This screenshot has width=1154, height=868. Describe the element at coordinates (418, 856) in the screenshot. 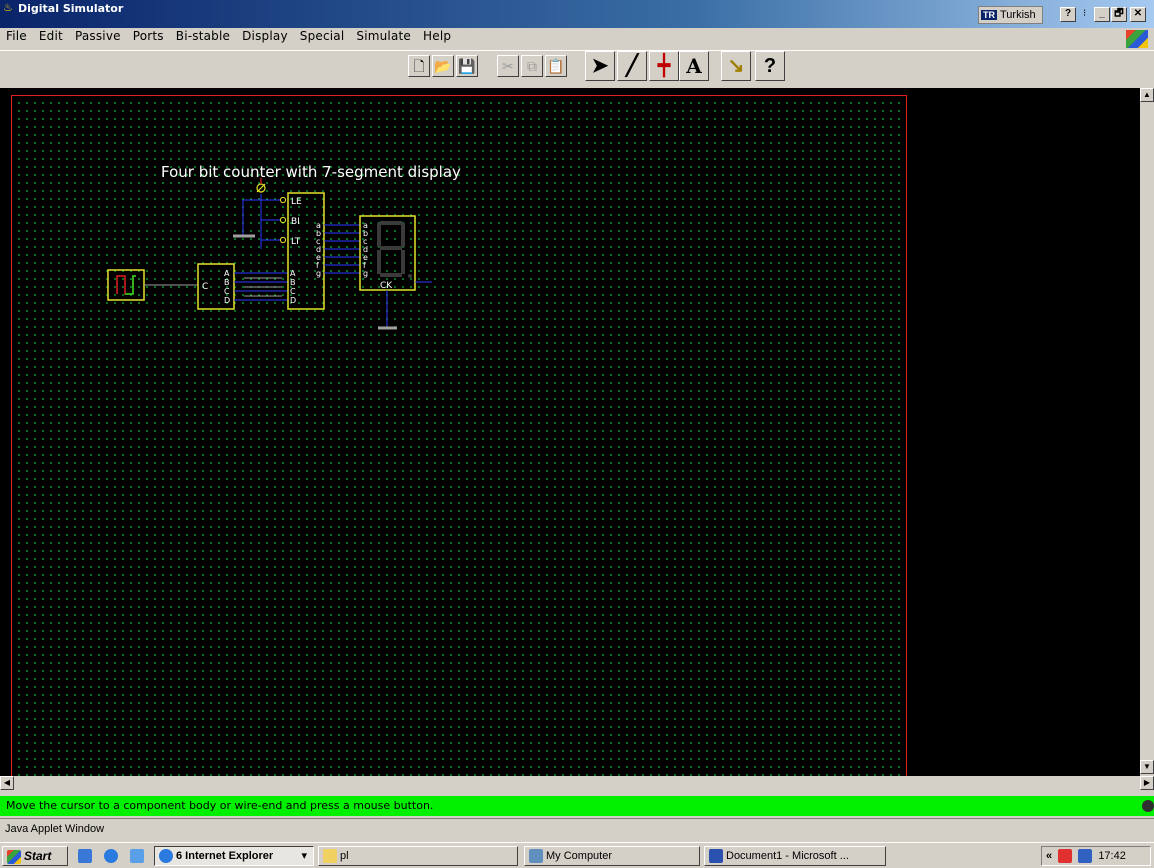

I see `task-folder-pl: pl` at that location.